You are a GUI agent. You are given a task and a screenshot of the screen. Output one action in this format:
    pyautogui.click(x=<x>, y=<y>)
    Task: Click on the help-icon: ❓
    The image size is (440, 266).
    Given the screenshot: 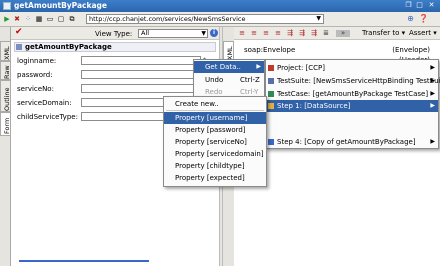 What is the action you would take?
    pyautogui.click(x=423, y=19)
    